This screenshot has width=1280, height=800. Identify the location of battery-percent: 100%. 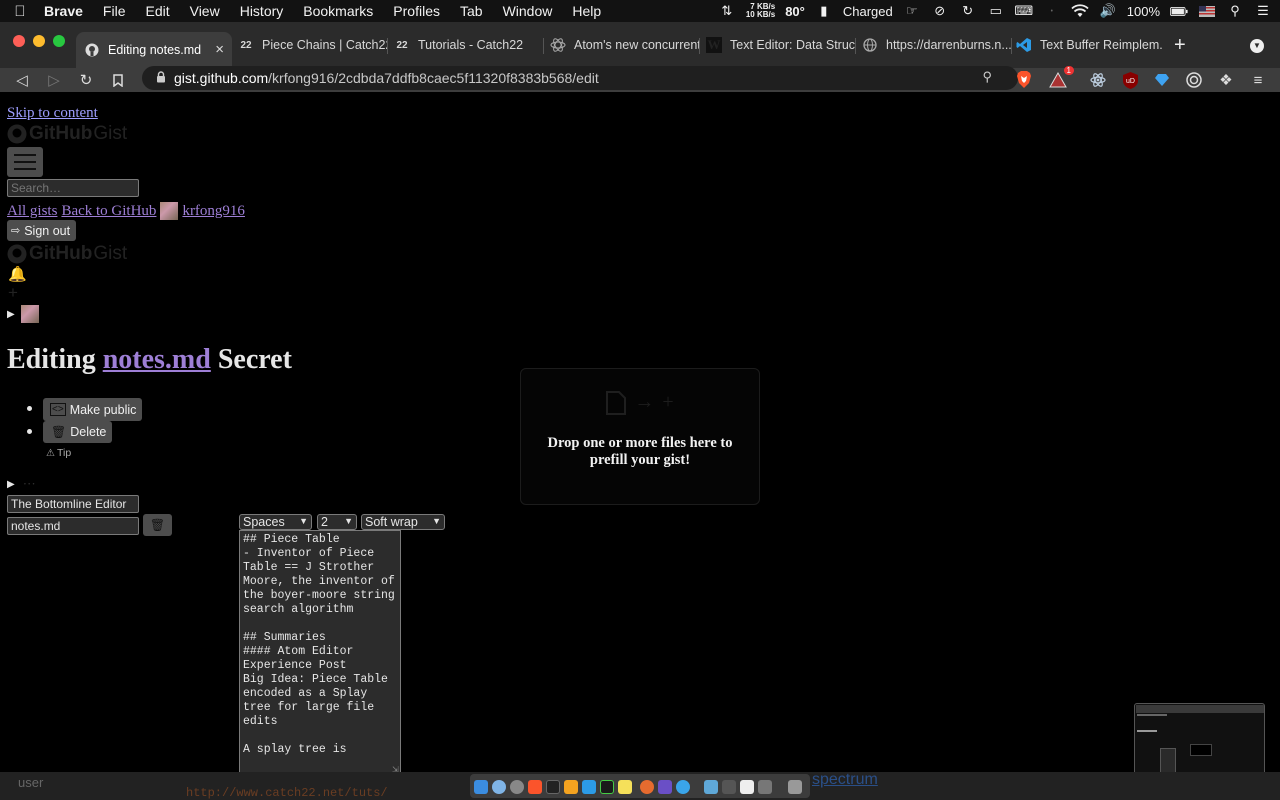
(1143, 11).